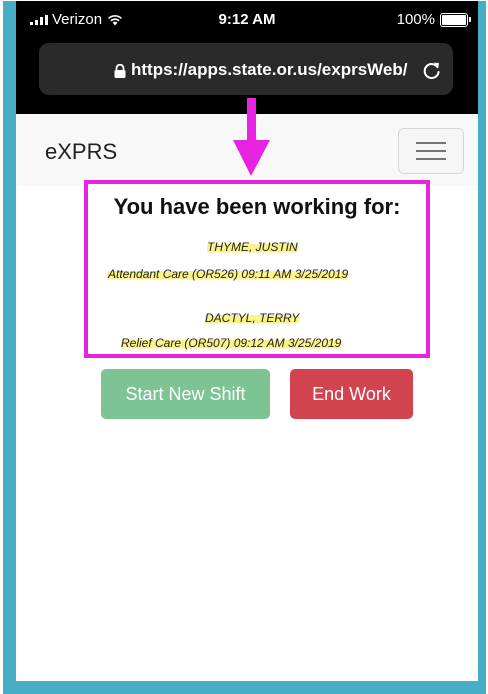  What do you see at coordinates (415, 19) in the screenshot?
I see `battery-percent: 100%` at bounding box center [415, 19].